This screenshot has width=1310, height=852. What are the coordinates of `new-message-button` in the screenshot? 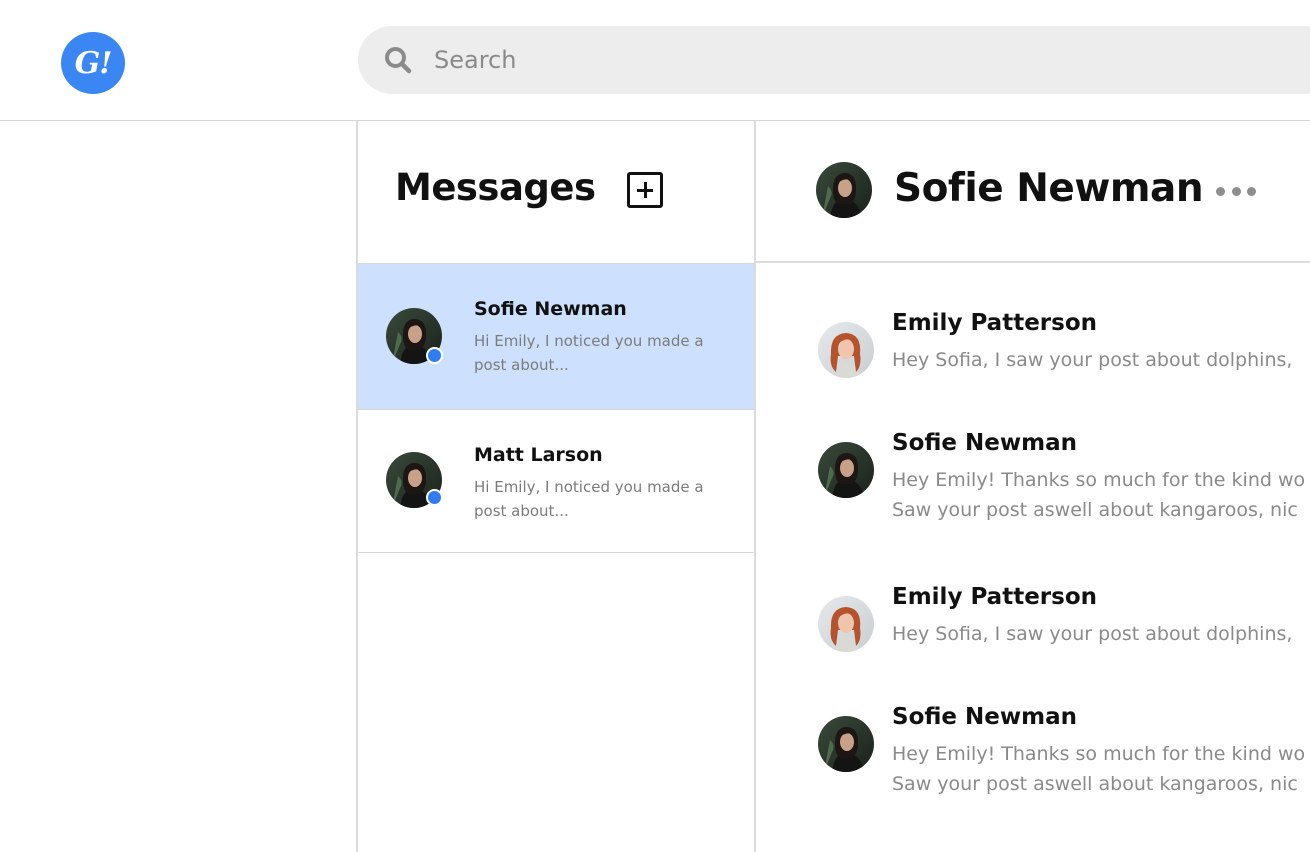 It's located at (645, 190).